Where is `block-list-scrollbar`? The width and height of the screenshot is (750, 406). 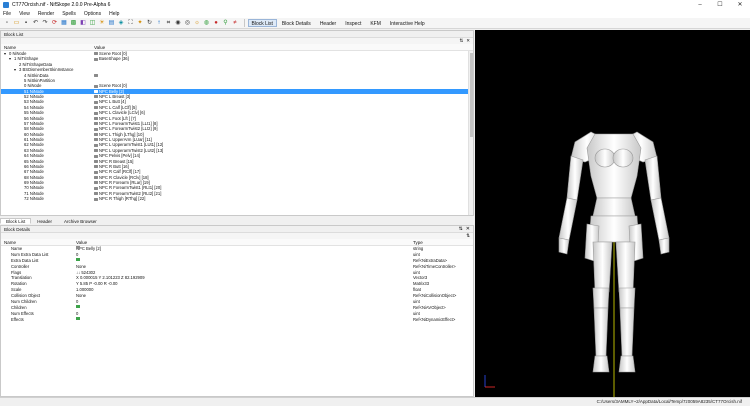
block-list-scrollbar is located at coordinates (470, 133).